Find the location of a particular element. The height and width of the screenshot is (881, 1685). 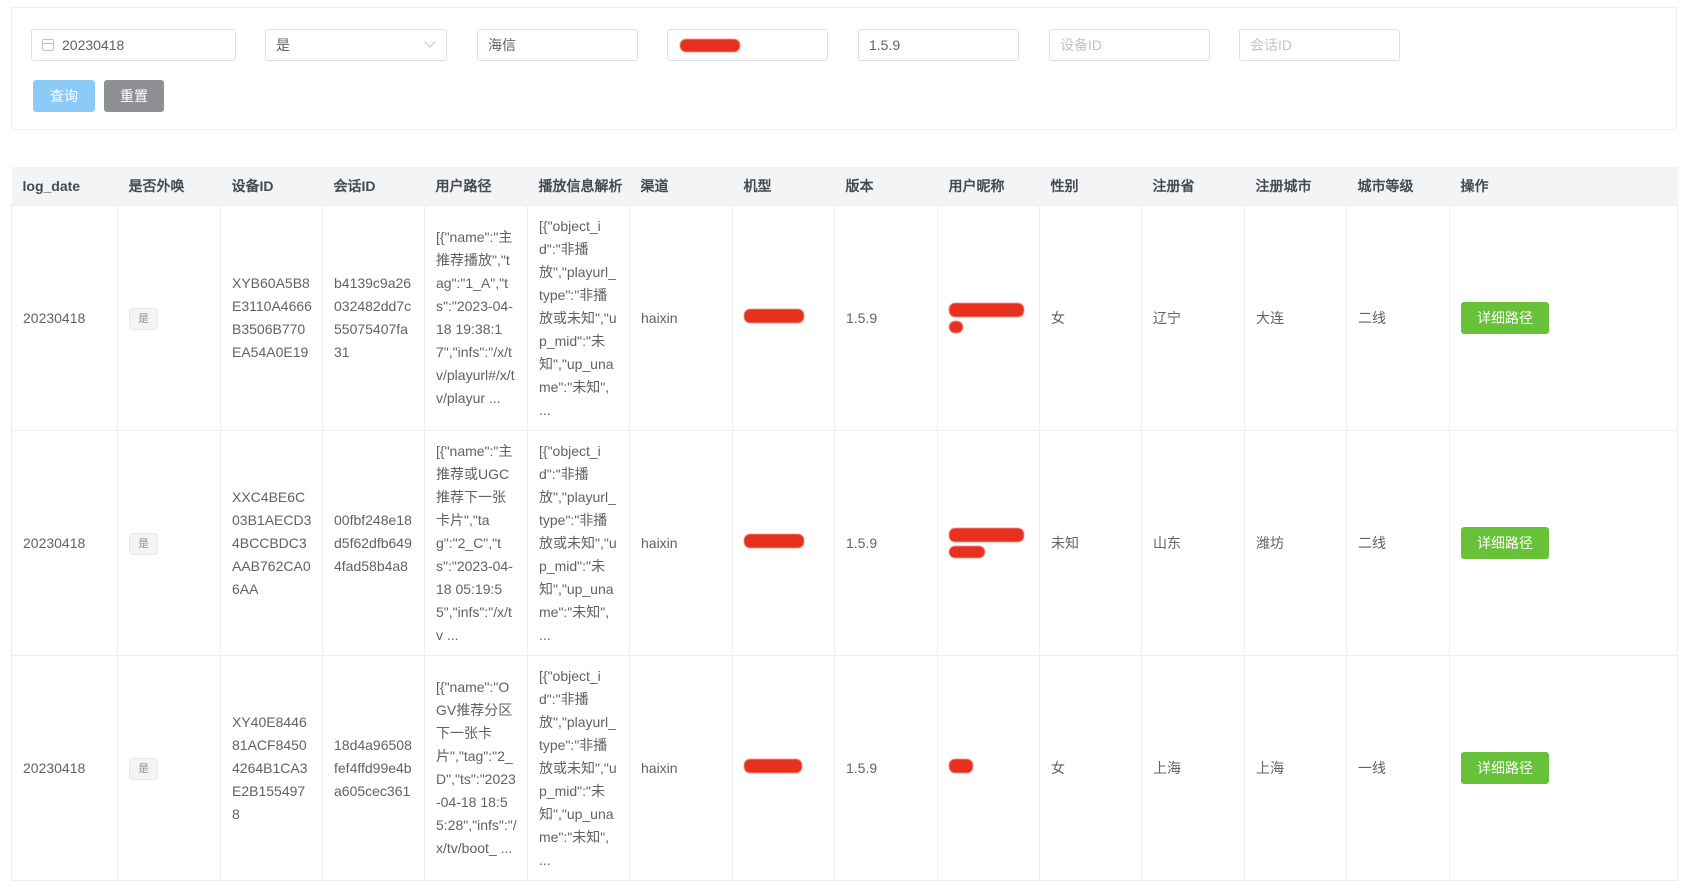

session-id-placeholder: 会话ID is located at coordinates (1271, 45).